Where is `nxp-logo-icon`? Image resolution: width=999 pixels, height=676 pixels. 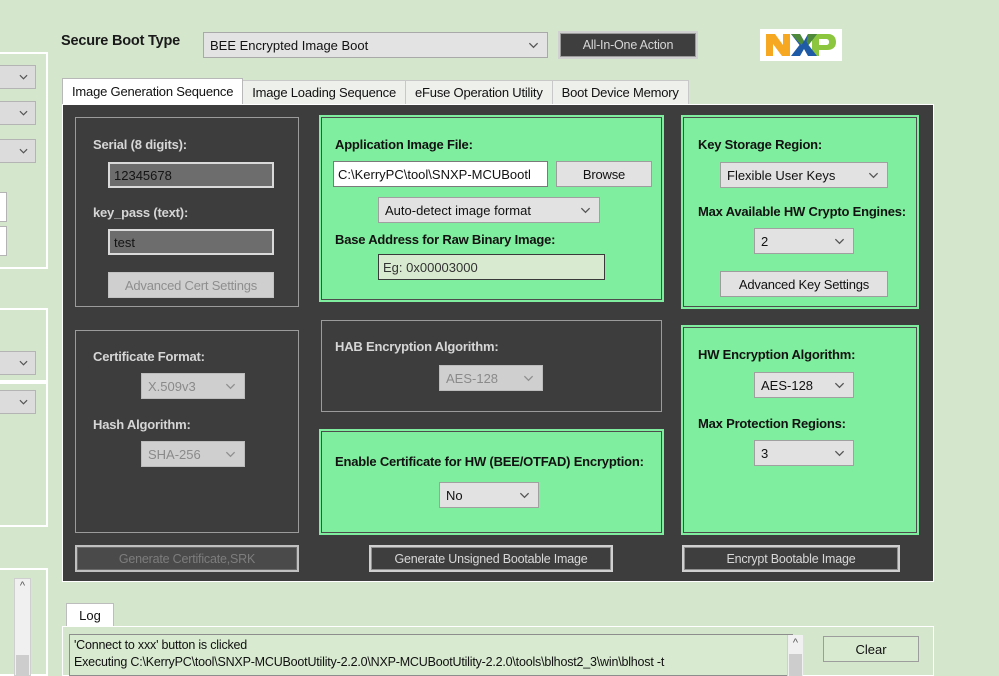 nxp-logo-icon is located at coordinates (801, 45).